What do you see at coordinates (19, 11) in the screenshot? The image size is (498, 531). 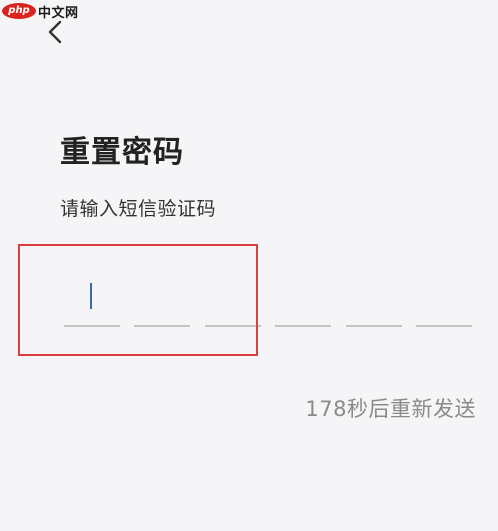 I see `watermark-logo: php` at bounding box center [19, 11].